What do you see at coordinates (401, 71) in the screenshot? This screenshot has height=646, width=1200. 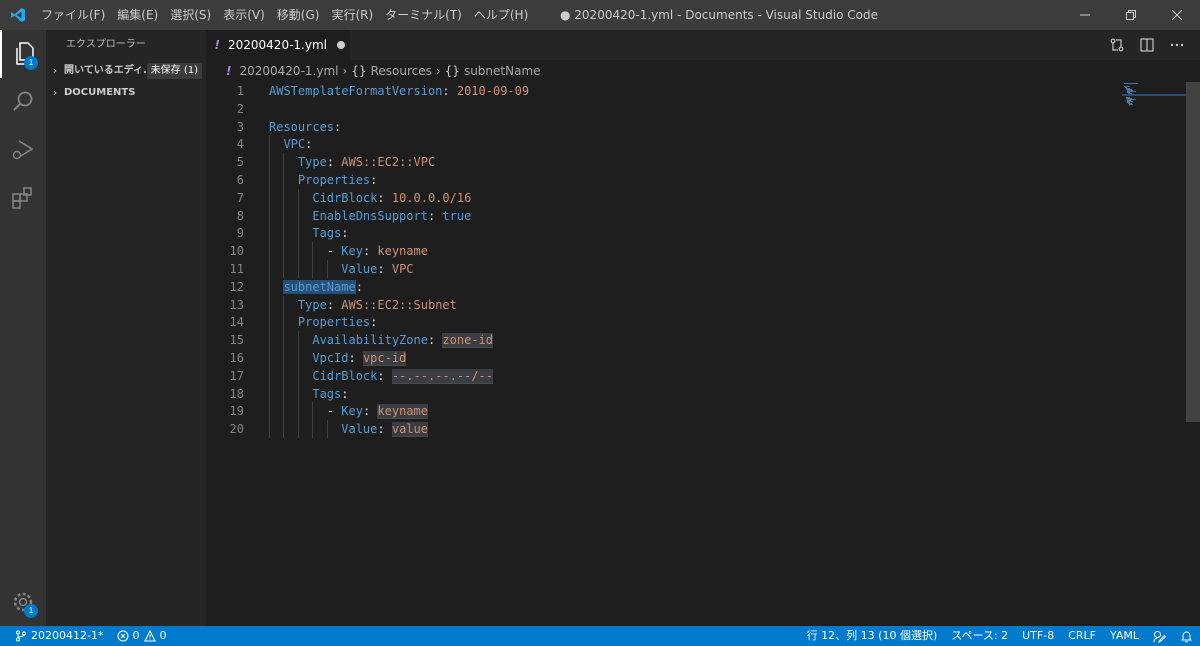 I see `breadcrumb-resources: Resources` at bounding box center [401, 71].